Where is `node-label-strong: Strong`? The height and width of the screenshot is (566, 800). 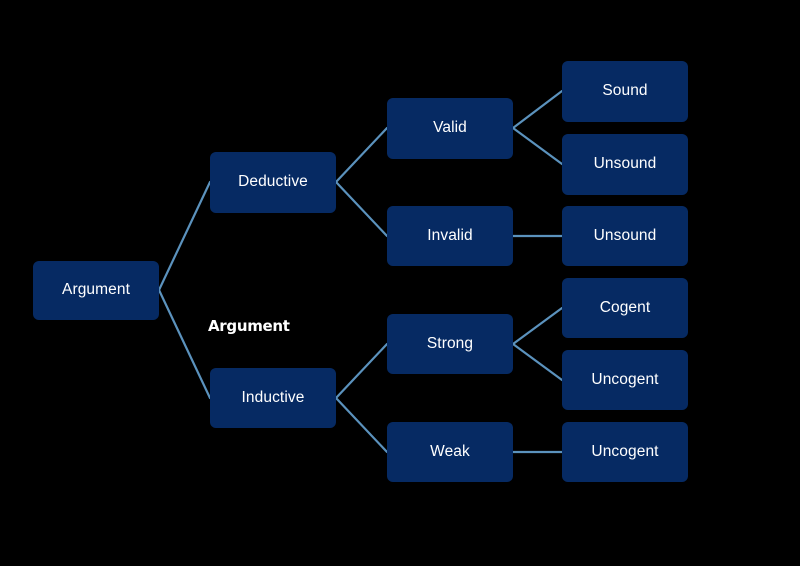
node-label-strong: Strong is located at coordinates (450, 343).